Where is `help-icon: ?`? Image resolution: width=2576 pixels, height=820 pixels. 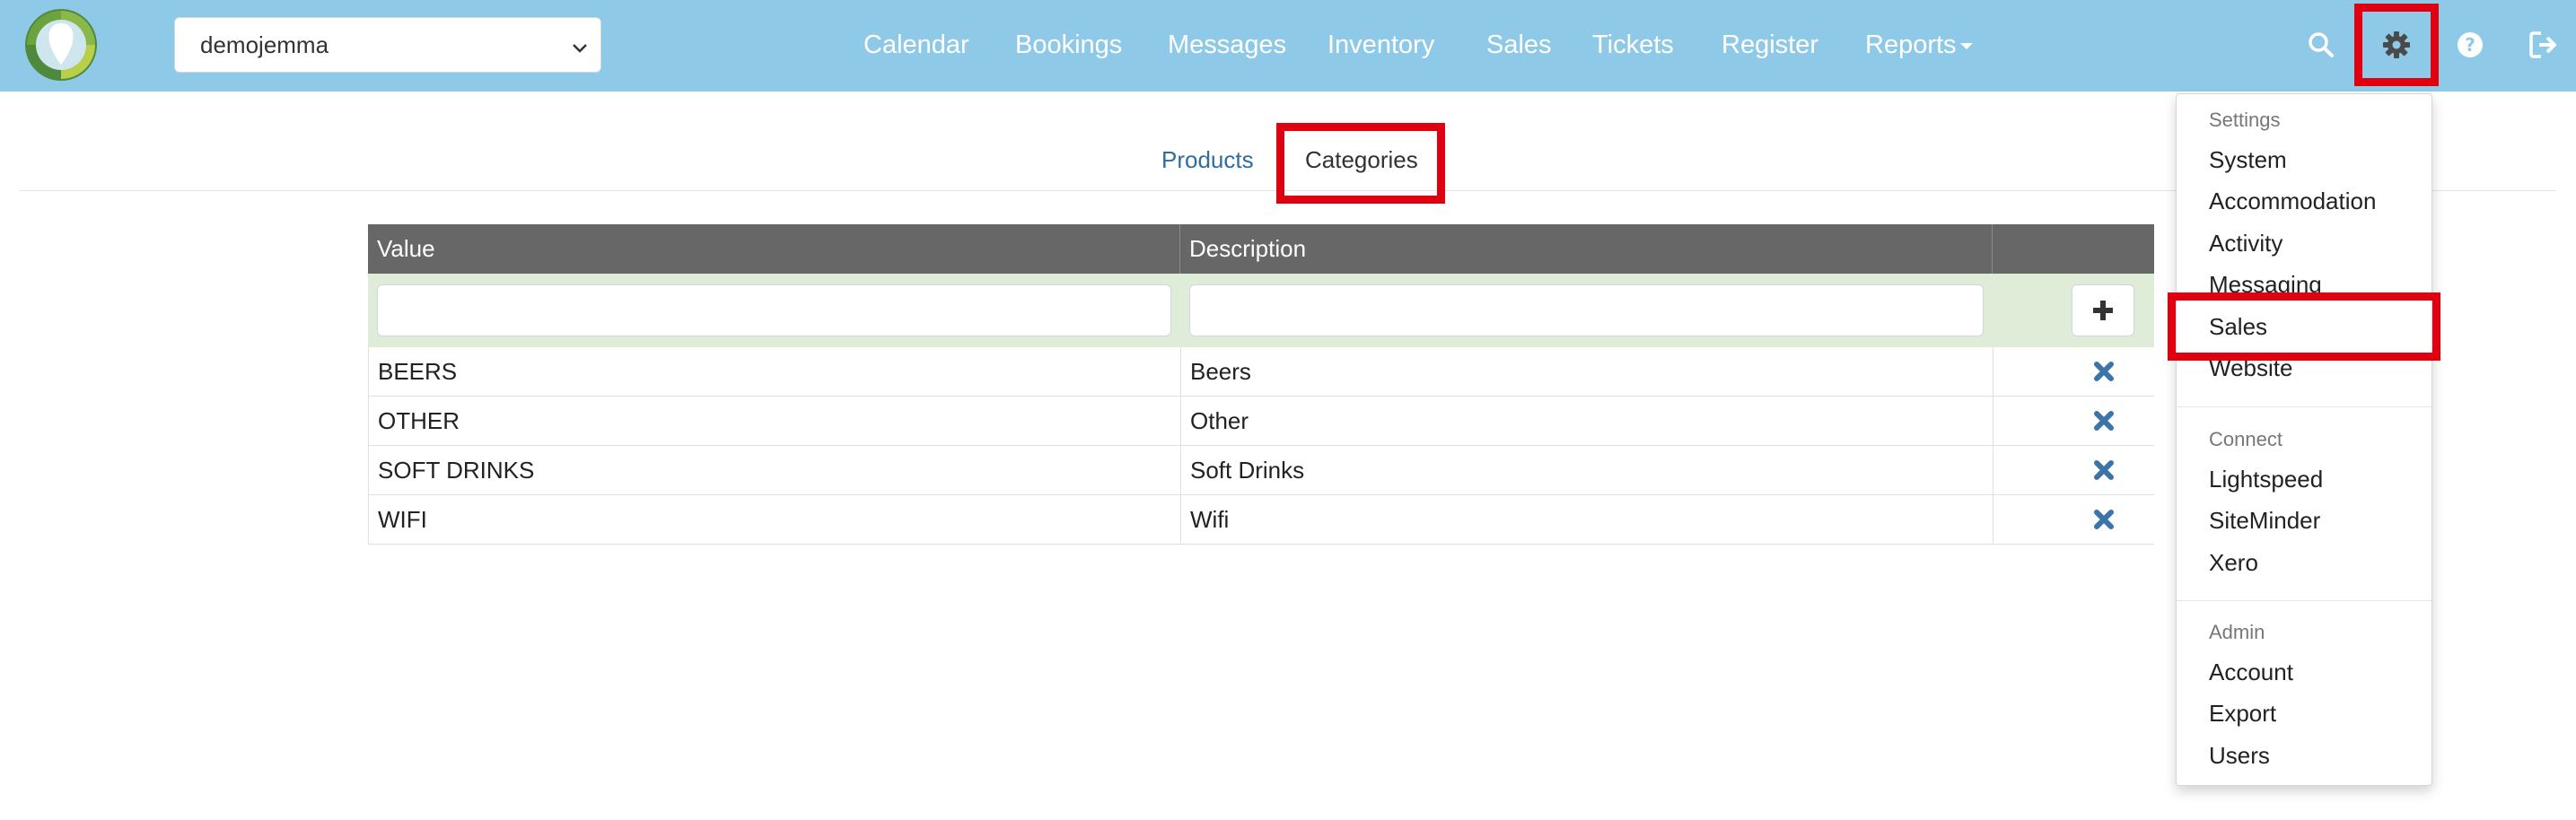
help-icon: ? is located at coordinates (2470, 45).